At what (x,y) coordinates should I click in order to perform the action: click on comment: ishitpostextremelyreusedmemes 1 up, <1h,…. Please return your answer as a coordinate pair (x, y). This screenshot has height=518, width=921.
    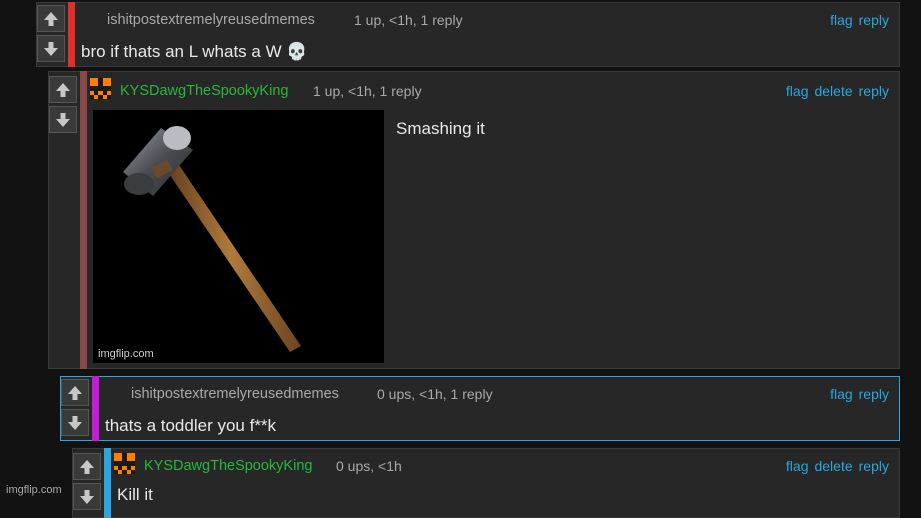
    Looking at the image, I should click on (468, 34).